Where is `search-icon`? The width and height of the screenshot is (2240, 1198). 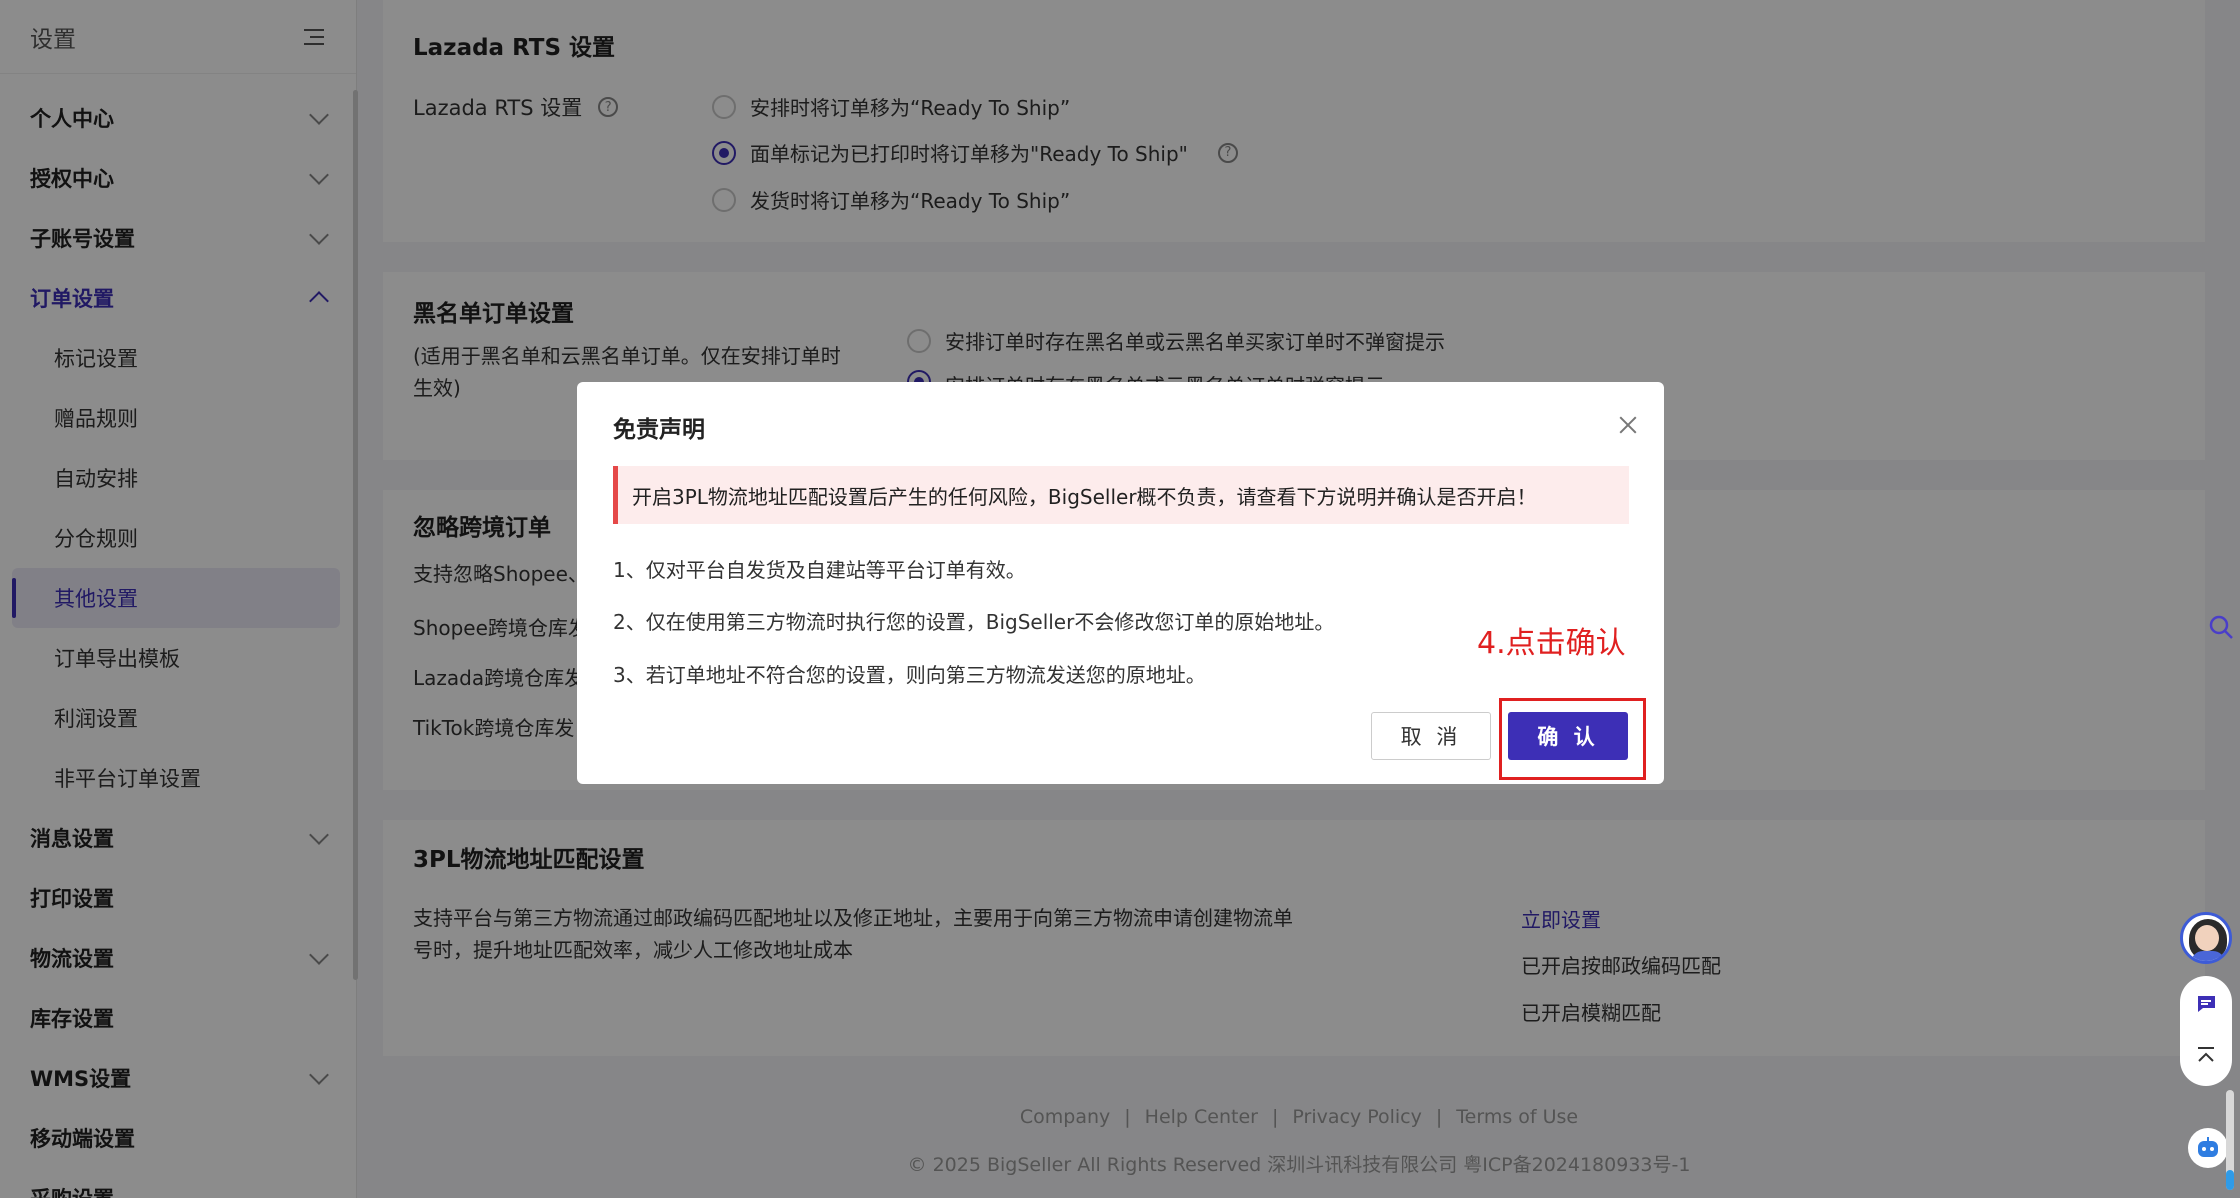
search-icon is located at coordinates (2221, 627).